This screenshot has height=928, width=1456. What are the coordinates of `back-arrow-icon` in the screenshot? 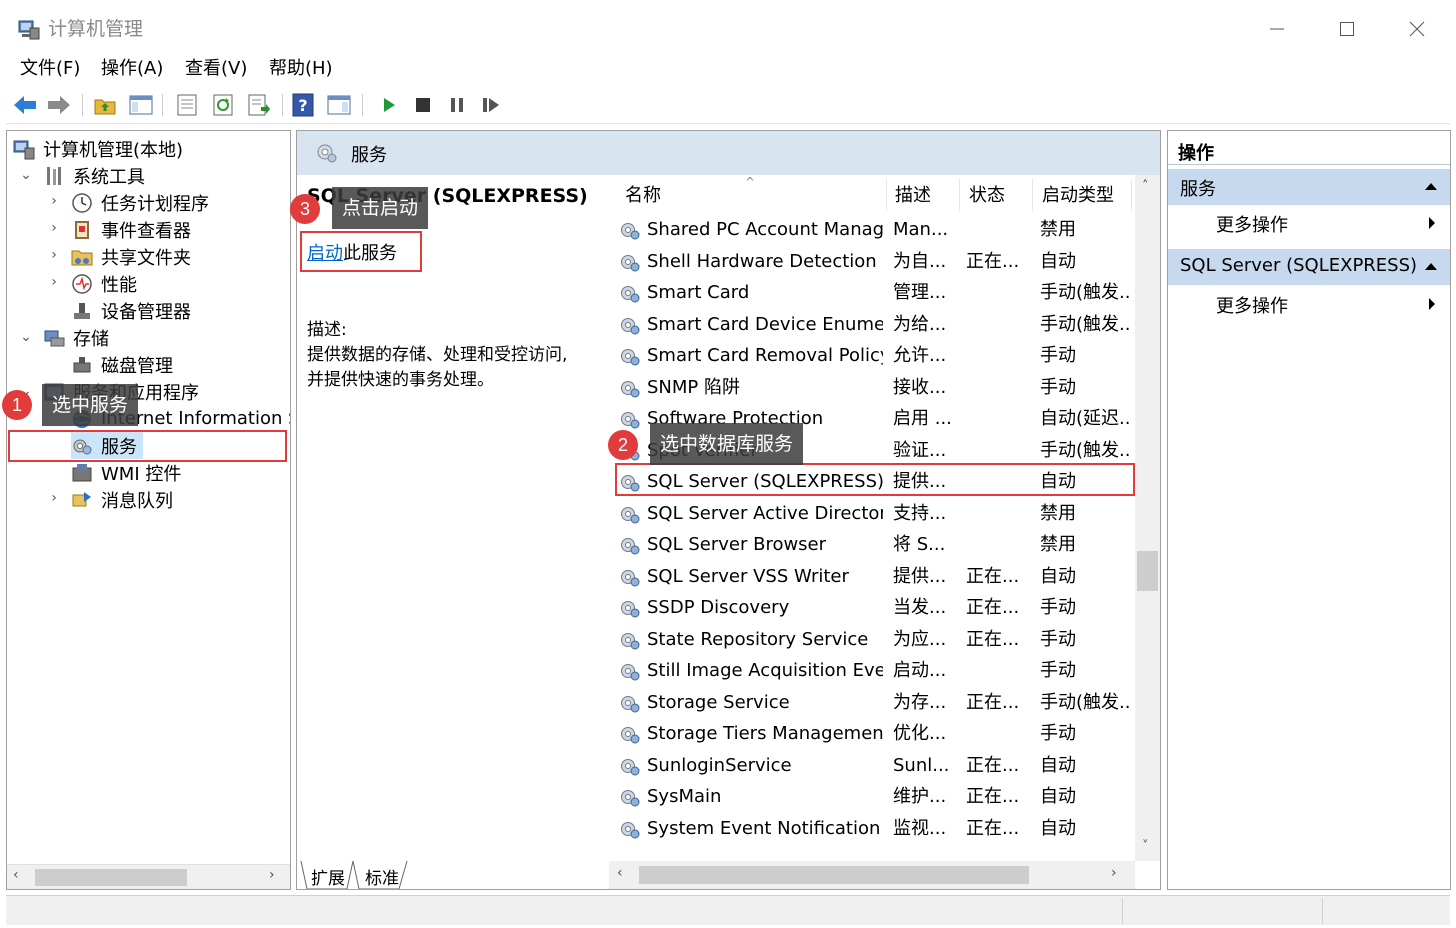 It's located at (25, 105).